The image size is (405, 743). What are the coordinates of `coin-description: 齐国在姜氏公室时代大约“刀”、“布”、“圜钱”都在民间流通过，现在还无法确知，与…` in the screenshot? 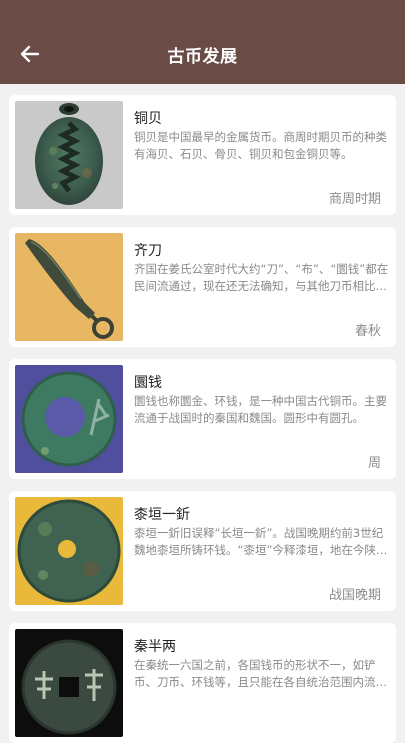 It's located at (261, 277).